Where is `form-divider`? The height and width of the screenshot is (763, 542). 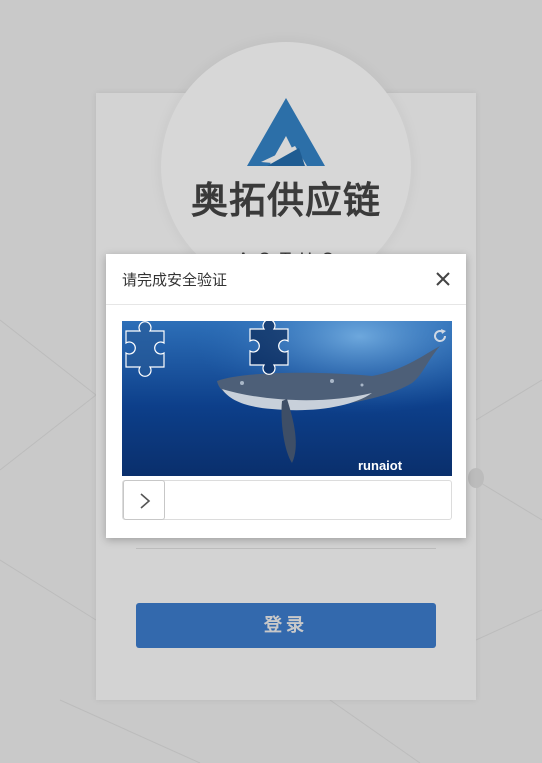 form-divider is located at coordinates (286, 548).